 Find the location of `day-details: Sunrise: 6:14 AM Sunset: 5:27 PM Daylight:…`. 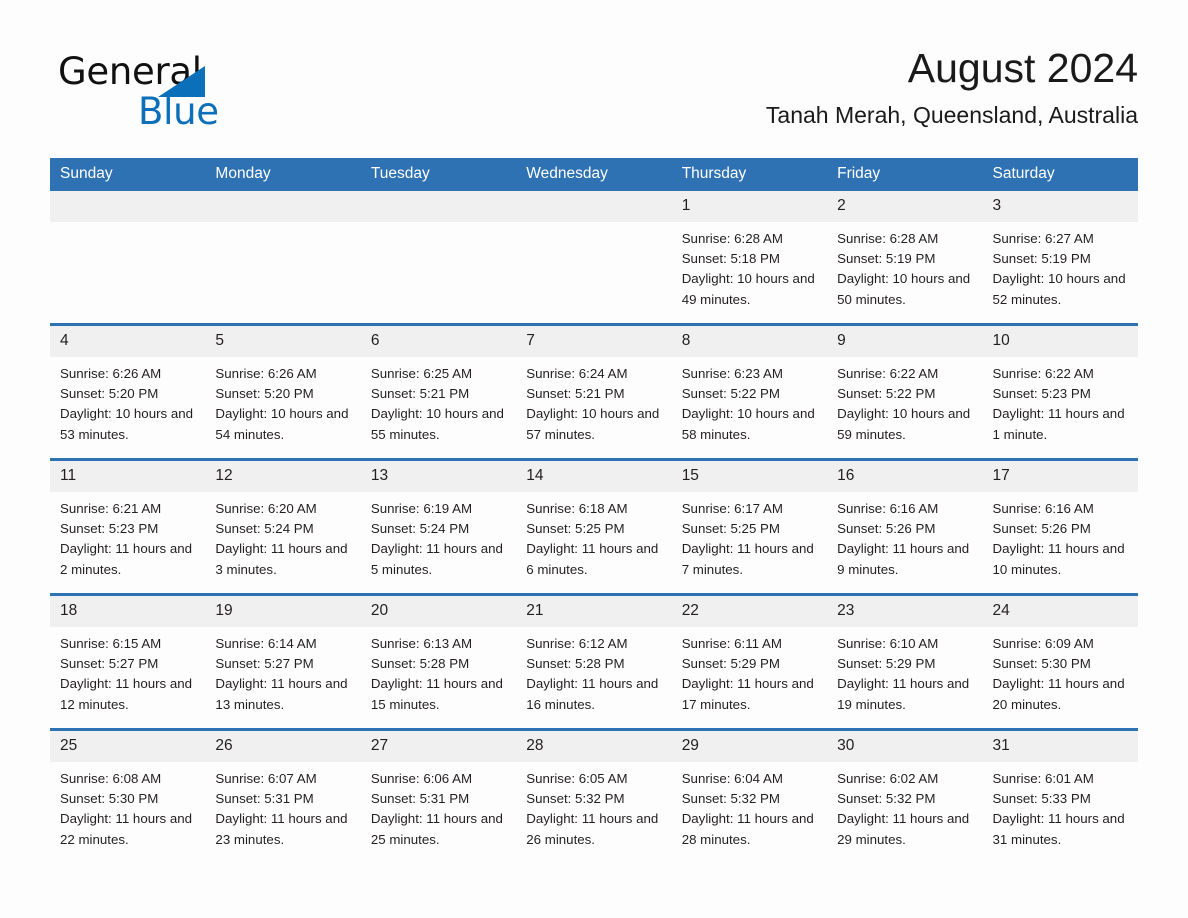

day-details: Sunrise: 6:14 AM Sunset: 5:27 PM Daylight:… is located at coordinates (282, 671).